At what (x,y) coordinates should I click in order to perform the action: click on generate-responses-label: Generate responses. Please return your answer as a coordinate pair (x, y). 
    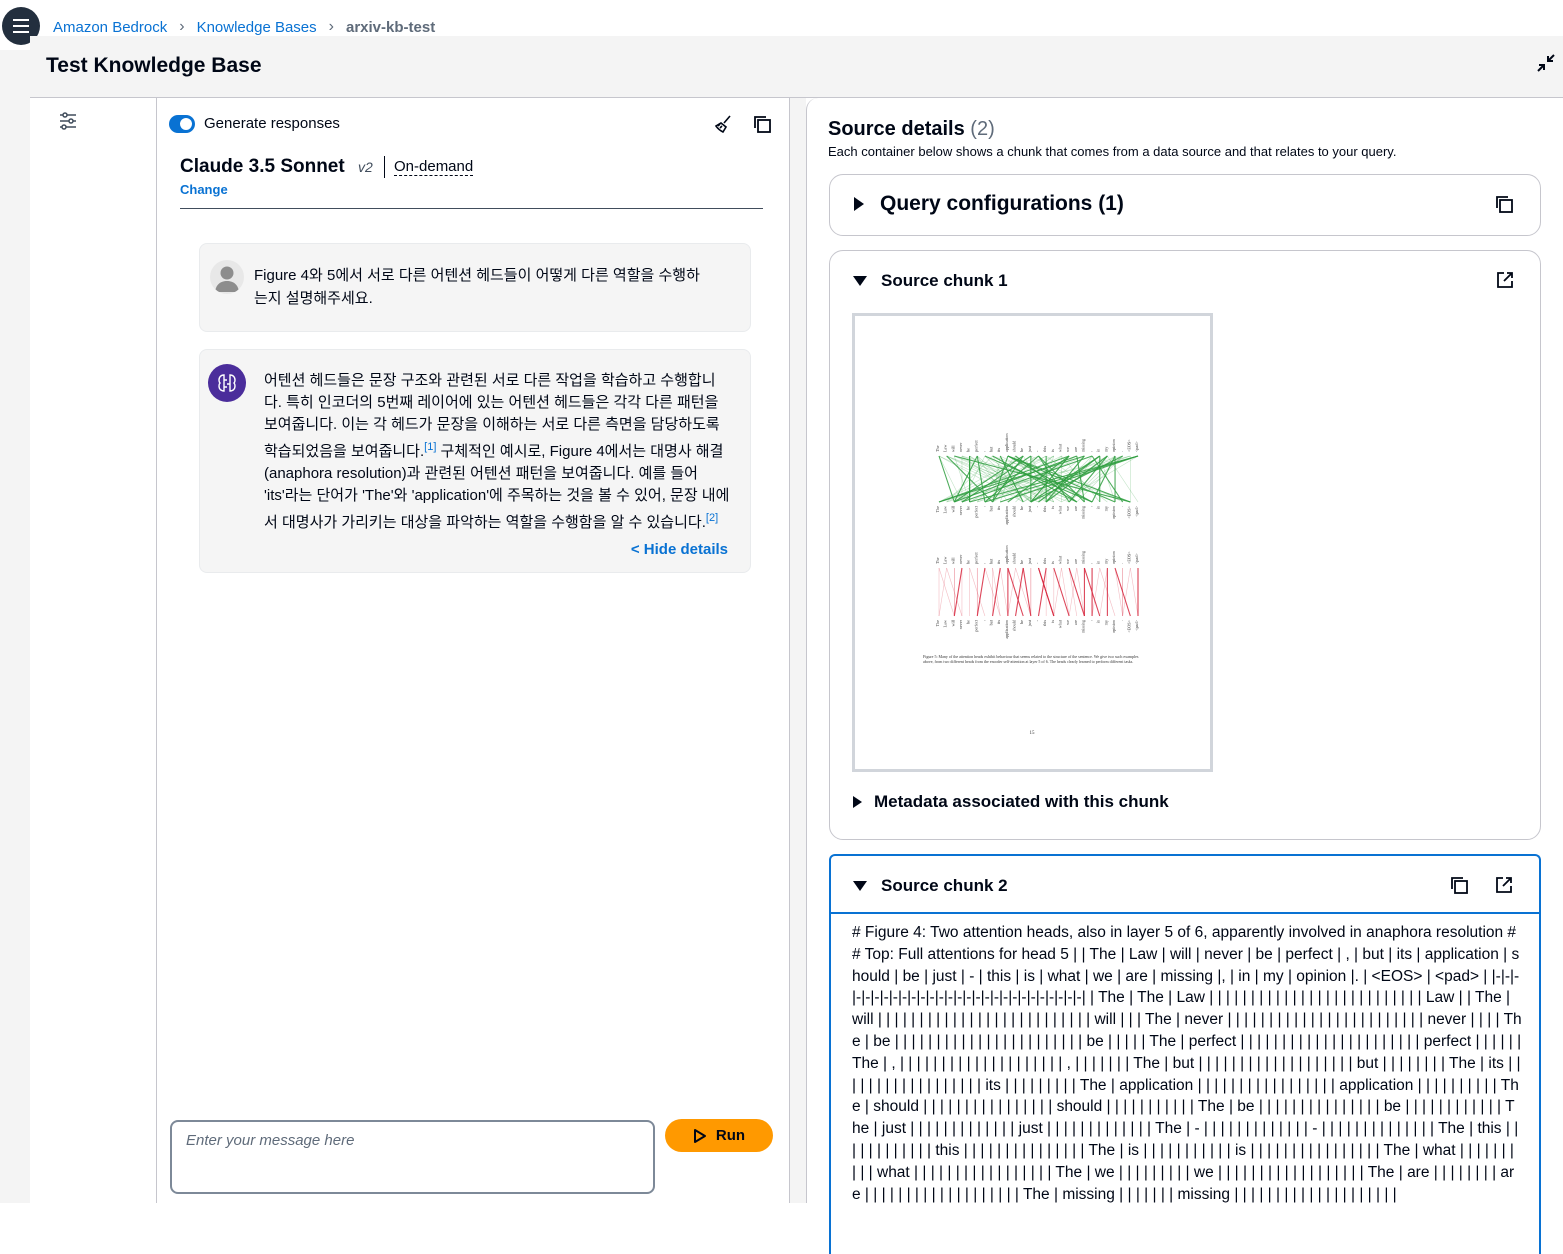
    Looking at the image, I should click on (272, 123).